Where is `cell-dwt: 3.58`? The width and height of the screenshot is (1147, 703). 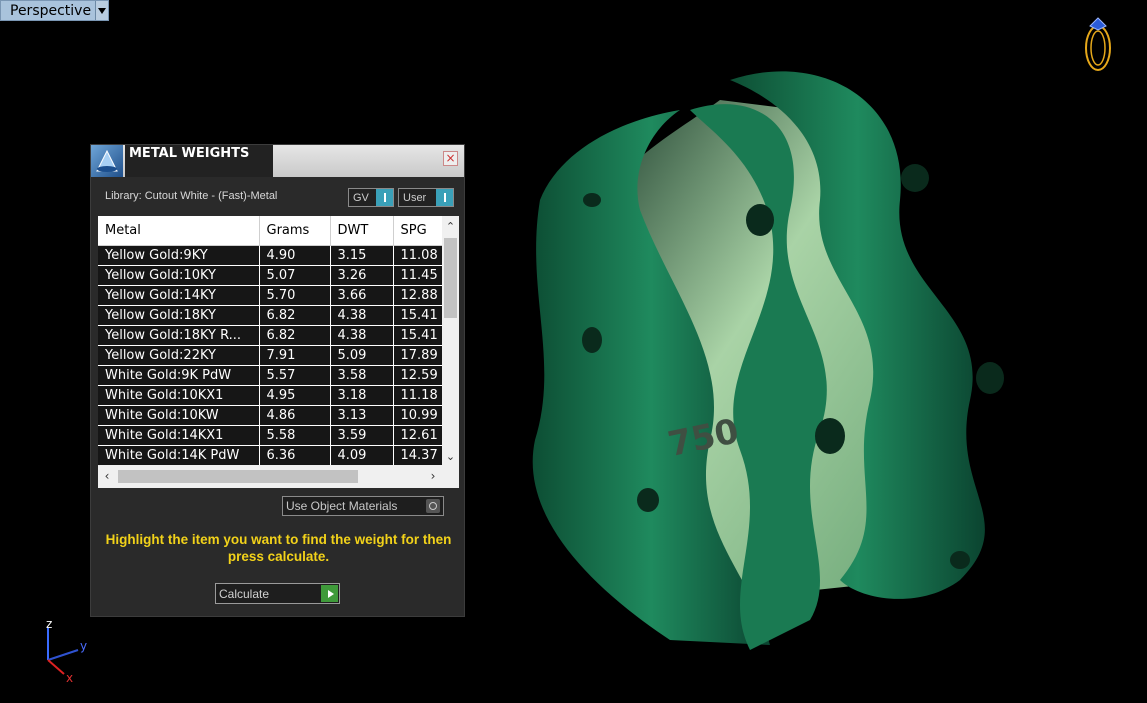 cell-dwt: 3.58 is located at coordinates (362, 375).